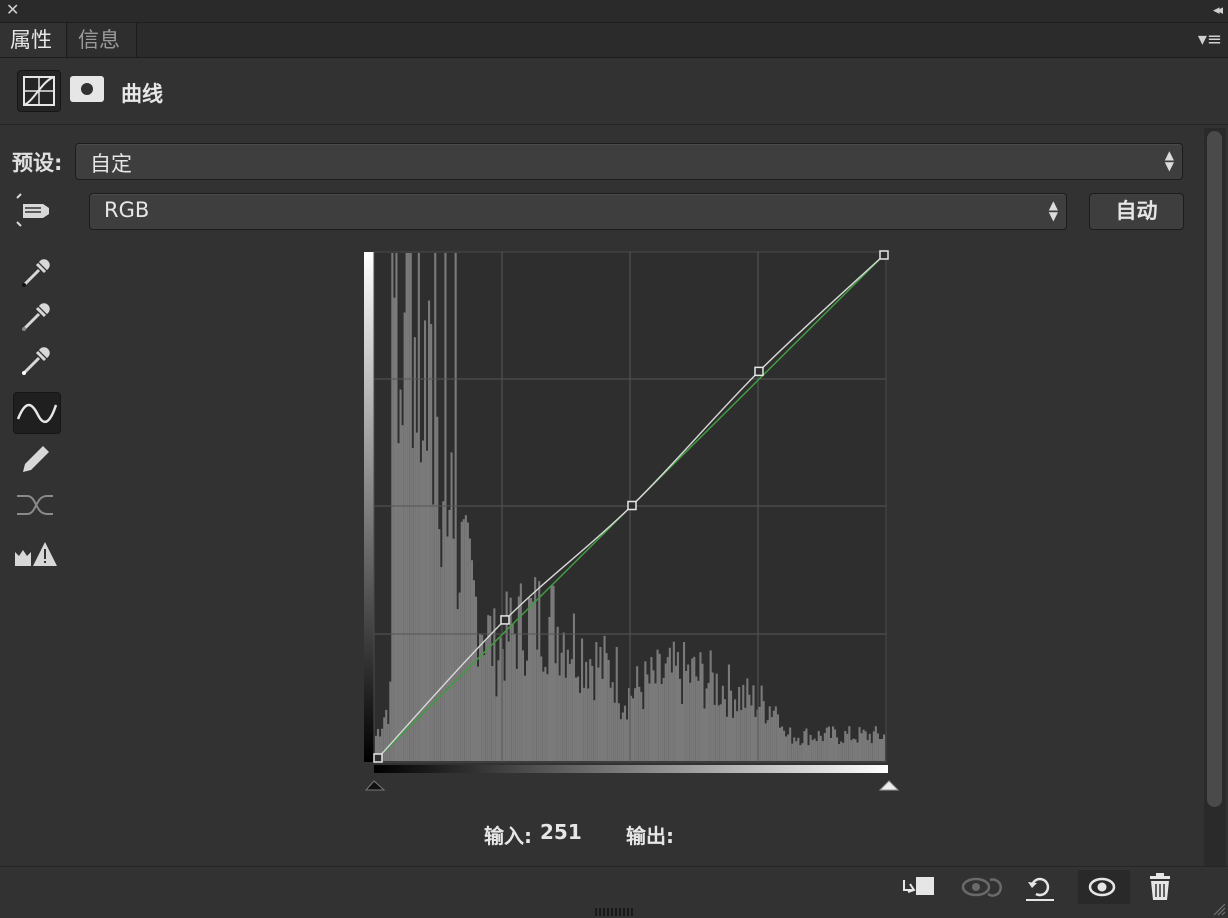  Describe the element at coordinates (12, 10) in the screenshot. I see `close-icon: ✕` at that location.